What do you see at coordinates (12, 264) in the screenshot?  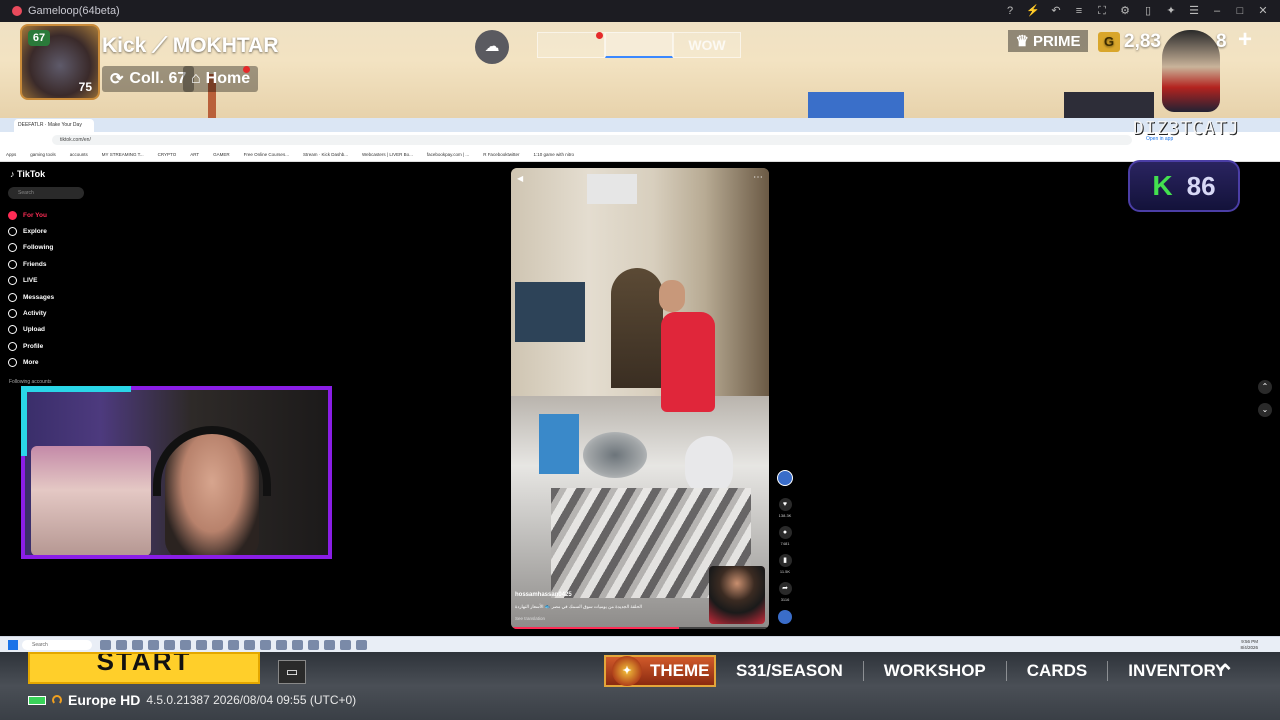 I see `friends-icon` at bounding box center [12, 264].